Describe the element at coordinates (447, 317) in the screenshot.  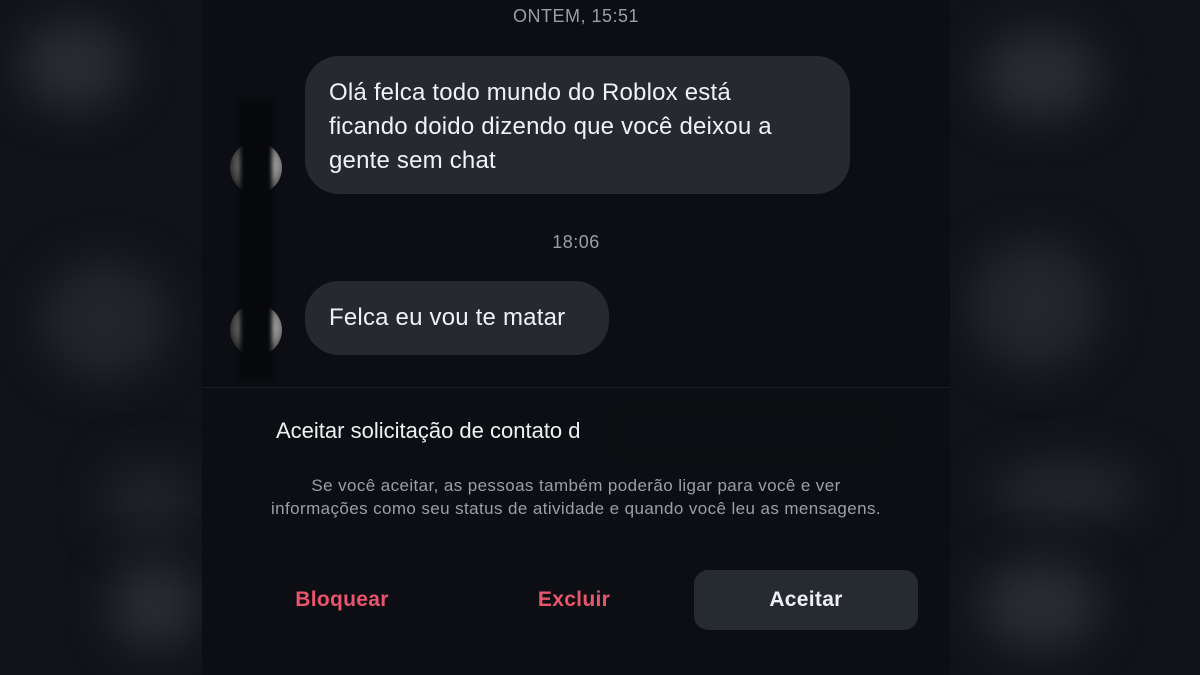
I see `message-line: Felca eu vou te matar` at that location.